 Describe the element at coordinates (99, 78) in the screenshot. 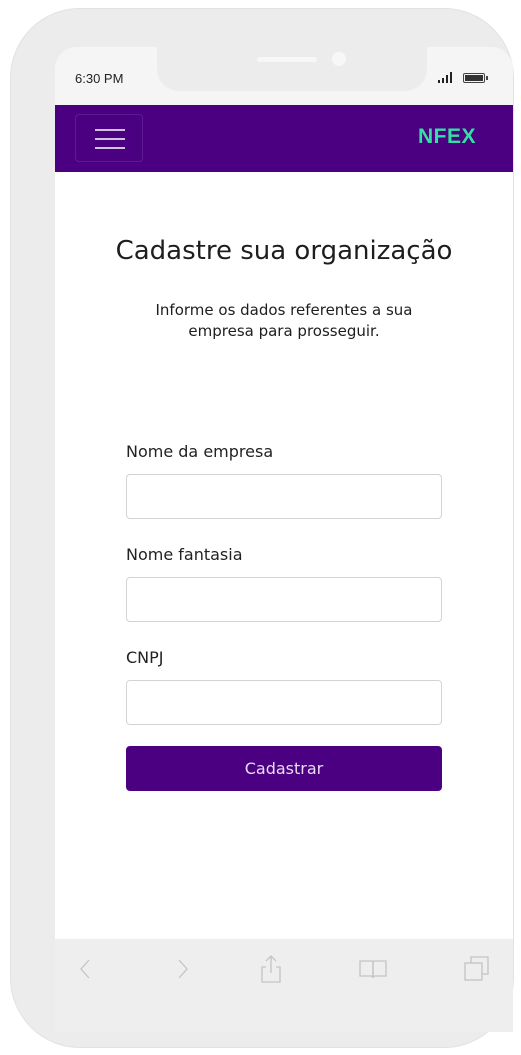

I see `status-time: 6:30 PM` at that location.